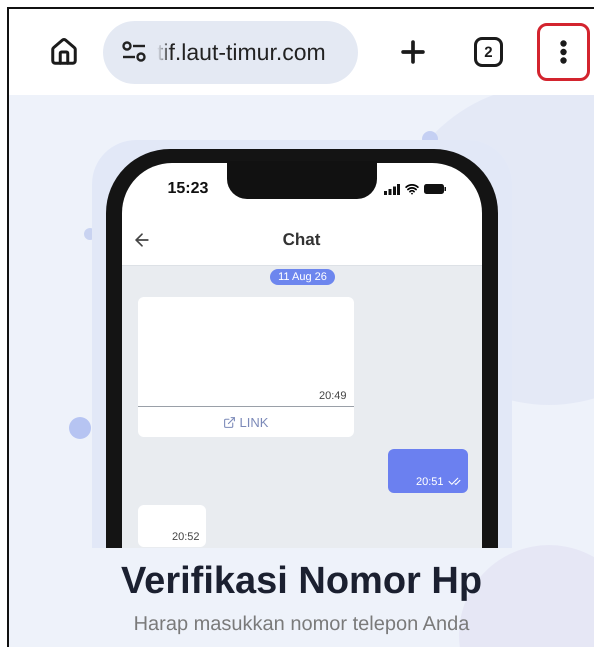  I want to click on page-subtitle: Harap masukkan nomor telepon Anda, so click(302, 624).